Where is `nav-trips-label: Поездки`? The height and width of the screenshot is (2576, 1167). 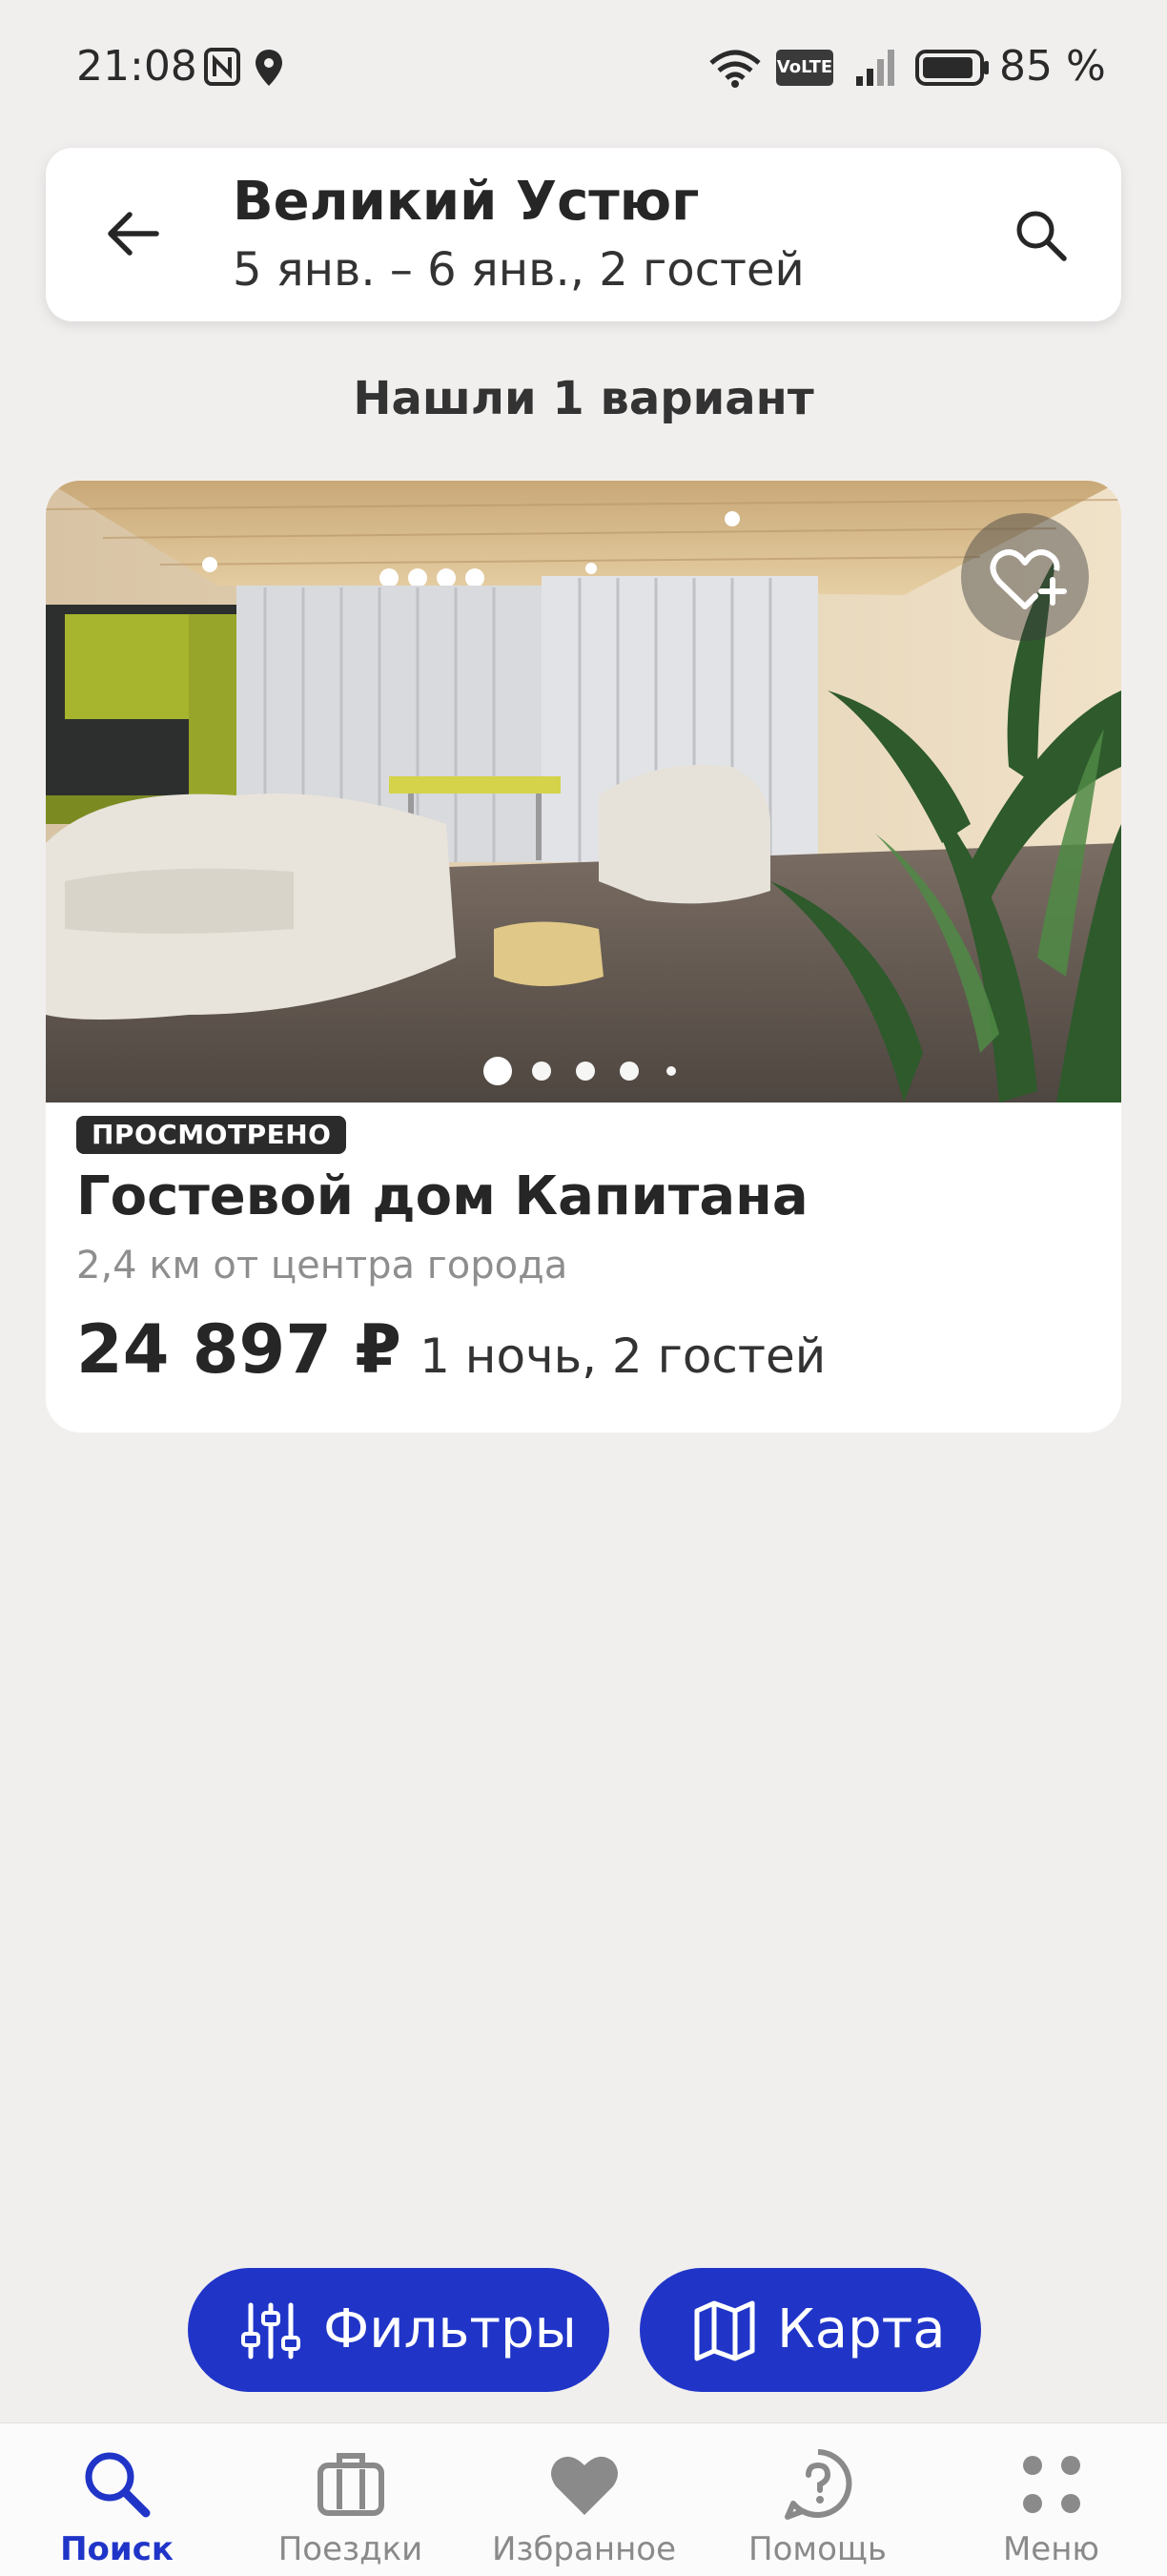
nav-trips-label: Поездки is located at coordinates (350, 2549).